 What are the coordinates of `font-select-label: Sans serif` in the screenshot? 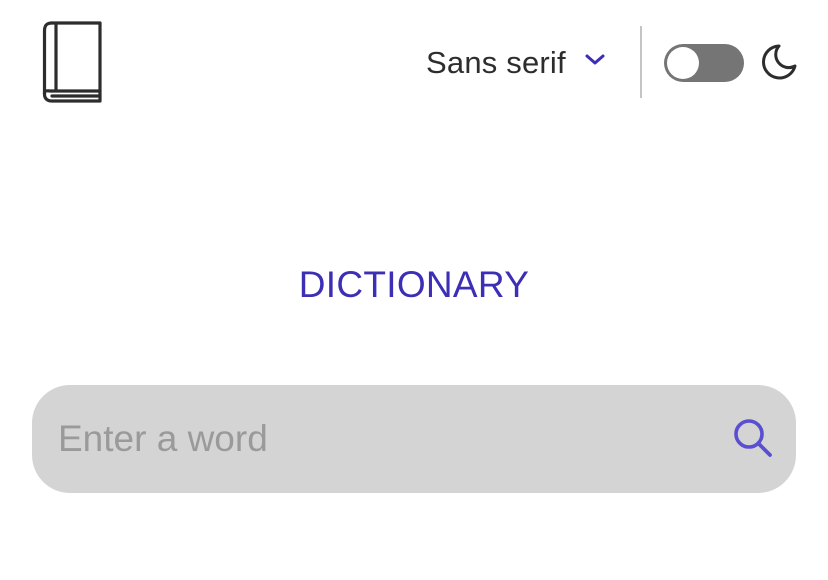 It's located at (496, 62).